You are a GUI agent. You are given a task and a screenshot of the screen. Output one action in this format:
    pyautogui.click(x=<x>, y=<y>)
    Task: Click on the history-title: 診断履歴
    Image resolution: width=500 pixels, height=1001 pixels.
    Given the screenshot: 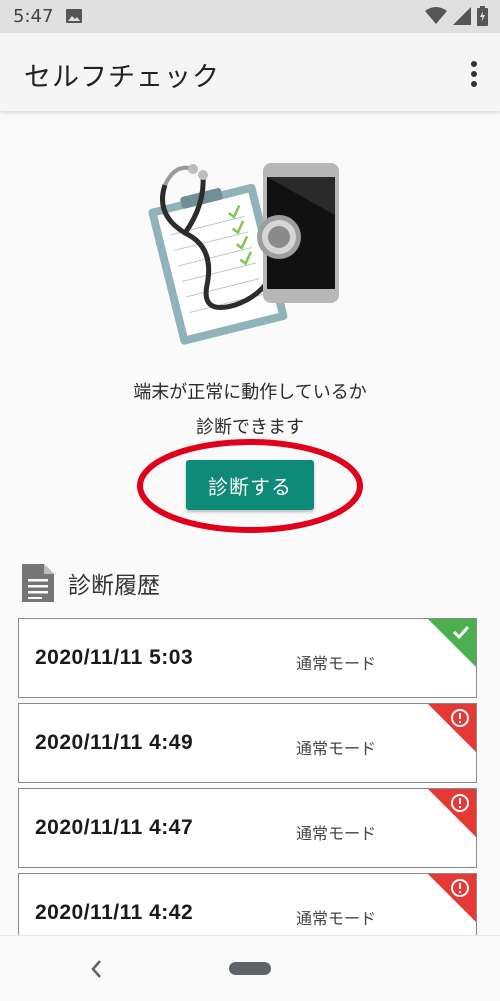 What is the action you would take?
    pyautogui.click(x=114, y=586)
    